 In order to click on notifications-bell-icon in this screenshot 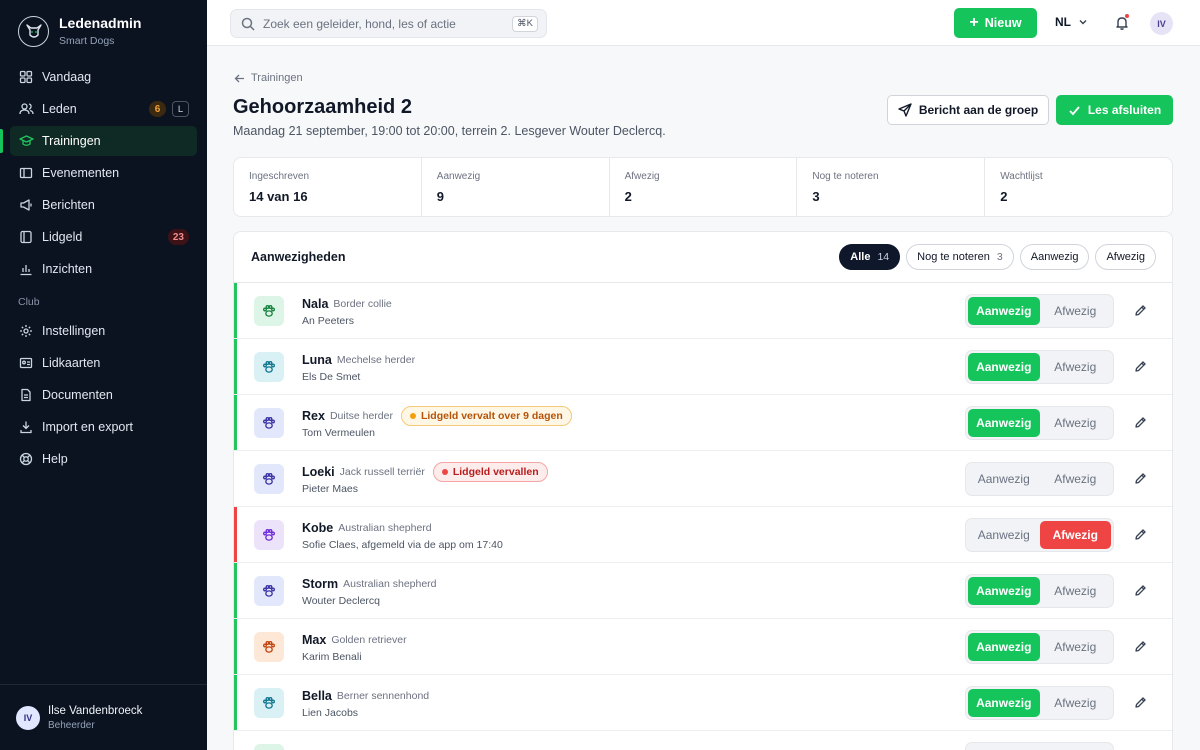, I will do `click(1122, 22)`.